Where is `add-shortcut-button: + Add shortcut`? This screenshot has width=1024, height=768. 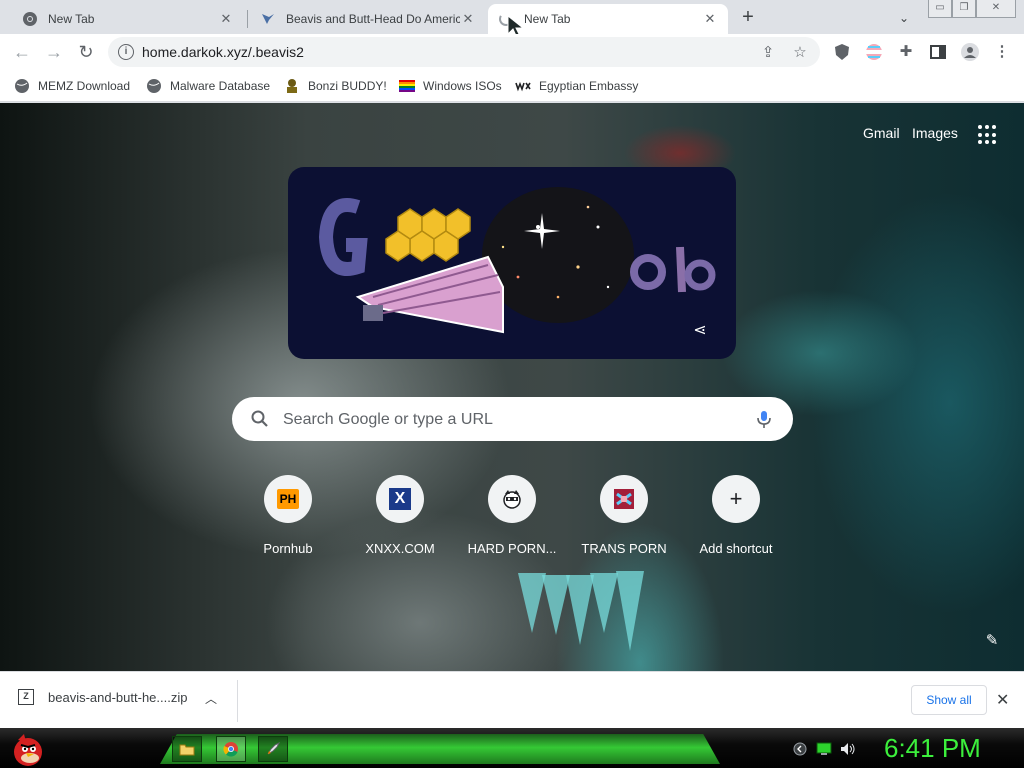
add-shortcut-button: + Add shortcut is located at coordinates (736, 520).